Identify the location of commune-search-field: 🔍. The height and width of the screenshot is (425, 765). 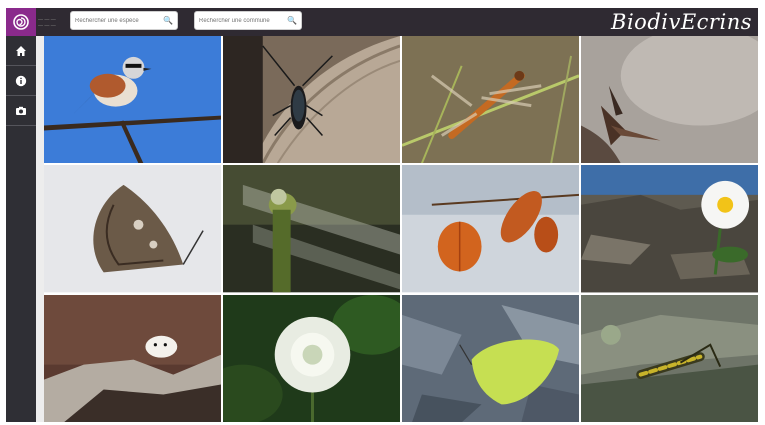
(248, 20).